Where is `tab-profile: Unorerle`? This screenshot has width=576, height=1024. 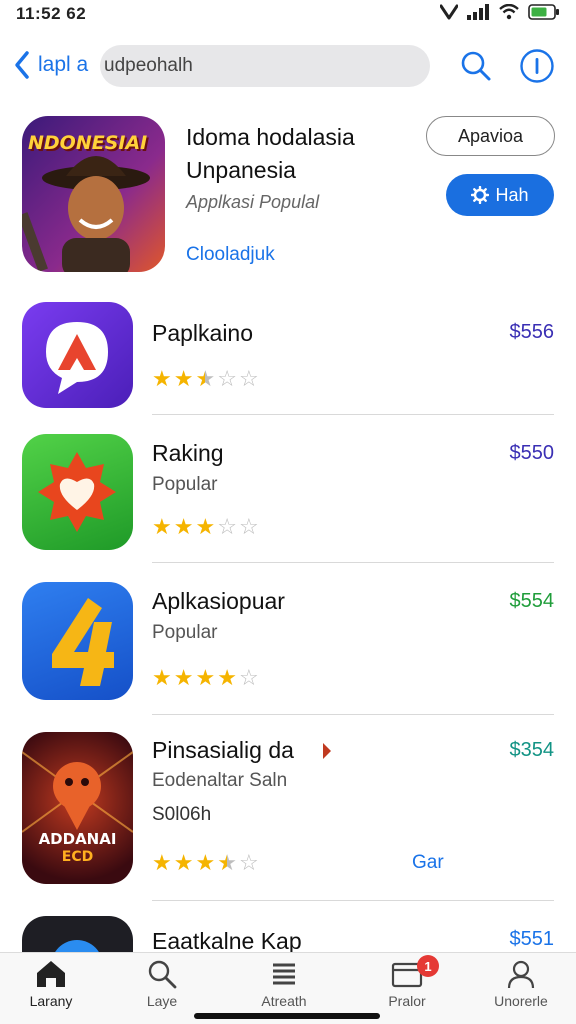
tab-profile: Unorerle is located at coordinates (521, 989).